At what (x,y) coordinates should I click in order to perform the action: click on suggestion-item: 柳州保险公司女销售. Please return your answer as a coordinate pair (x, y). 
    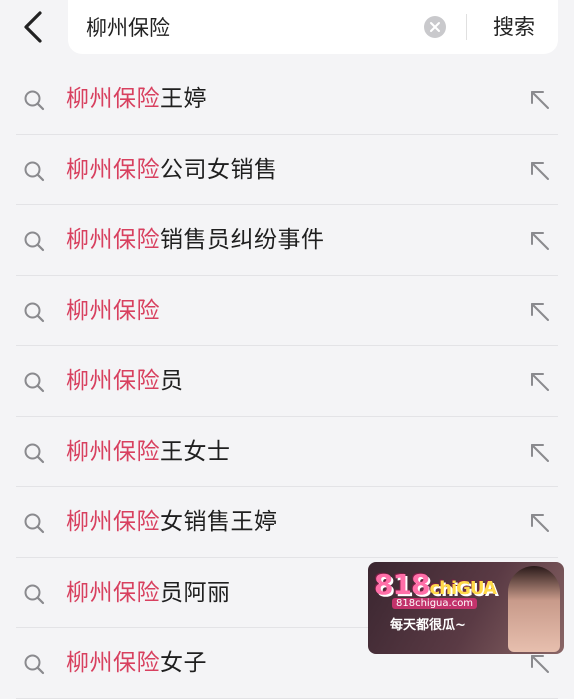
    Looking at the image, I should click on (287, 170).